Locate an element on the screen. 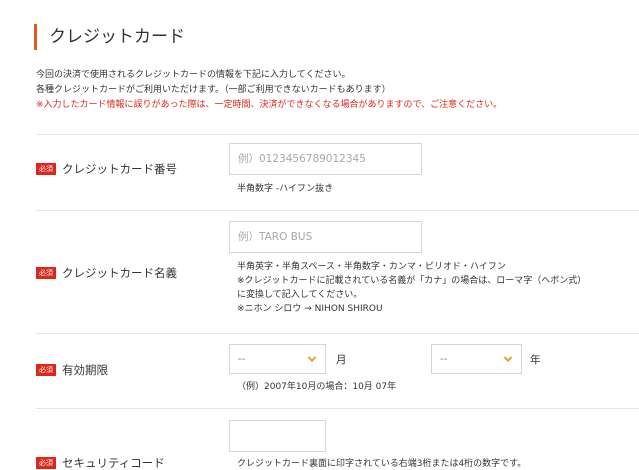 The height and width of the screenshot is (470, 639). card-number-label: 必須 クレジットカード番号 is located at coordinates (106, 169).